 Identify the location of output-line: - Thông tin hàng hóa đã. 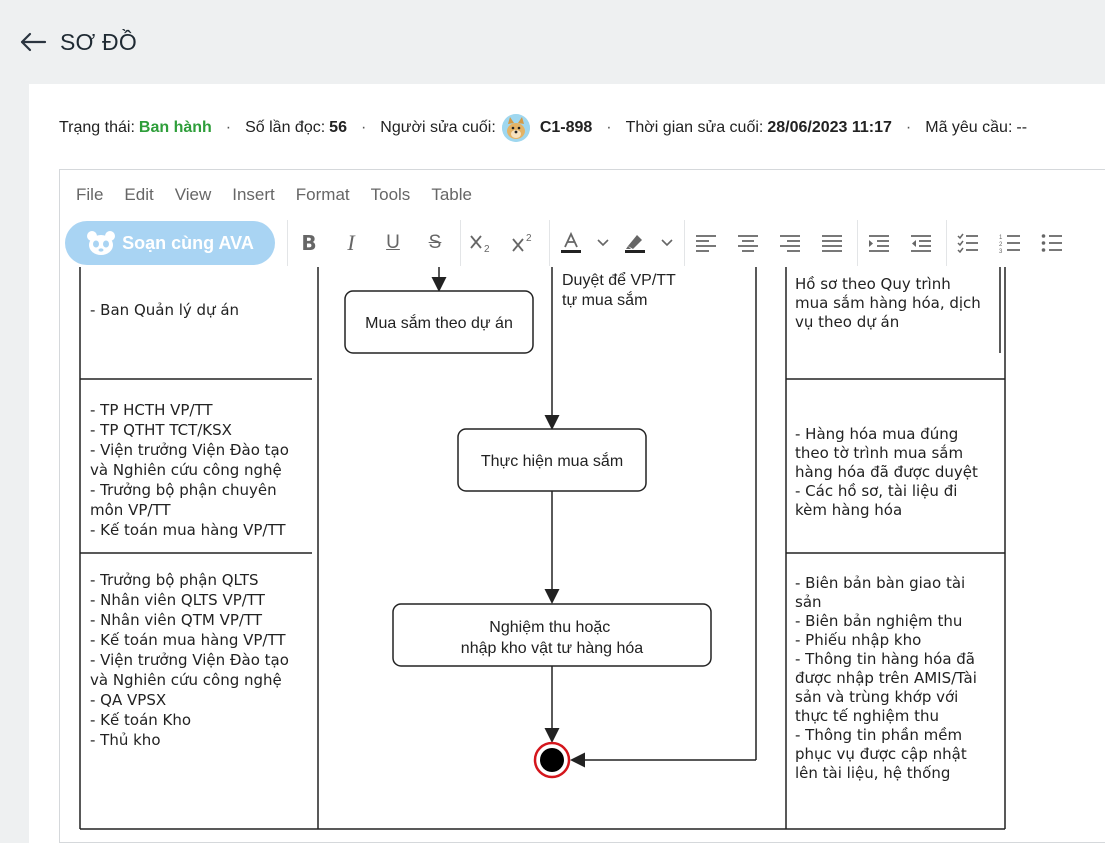
(885, 659).